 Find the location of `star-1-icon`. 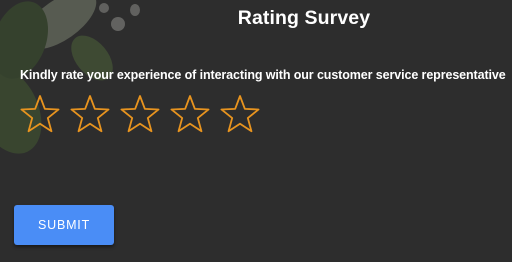

star-1-icon is located at coordinates (40, 114).